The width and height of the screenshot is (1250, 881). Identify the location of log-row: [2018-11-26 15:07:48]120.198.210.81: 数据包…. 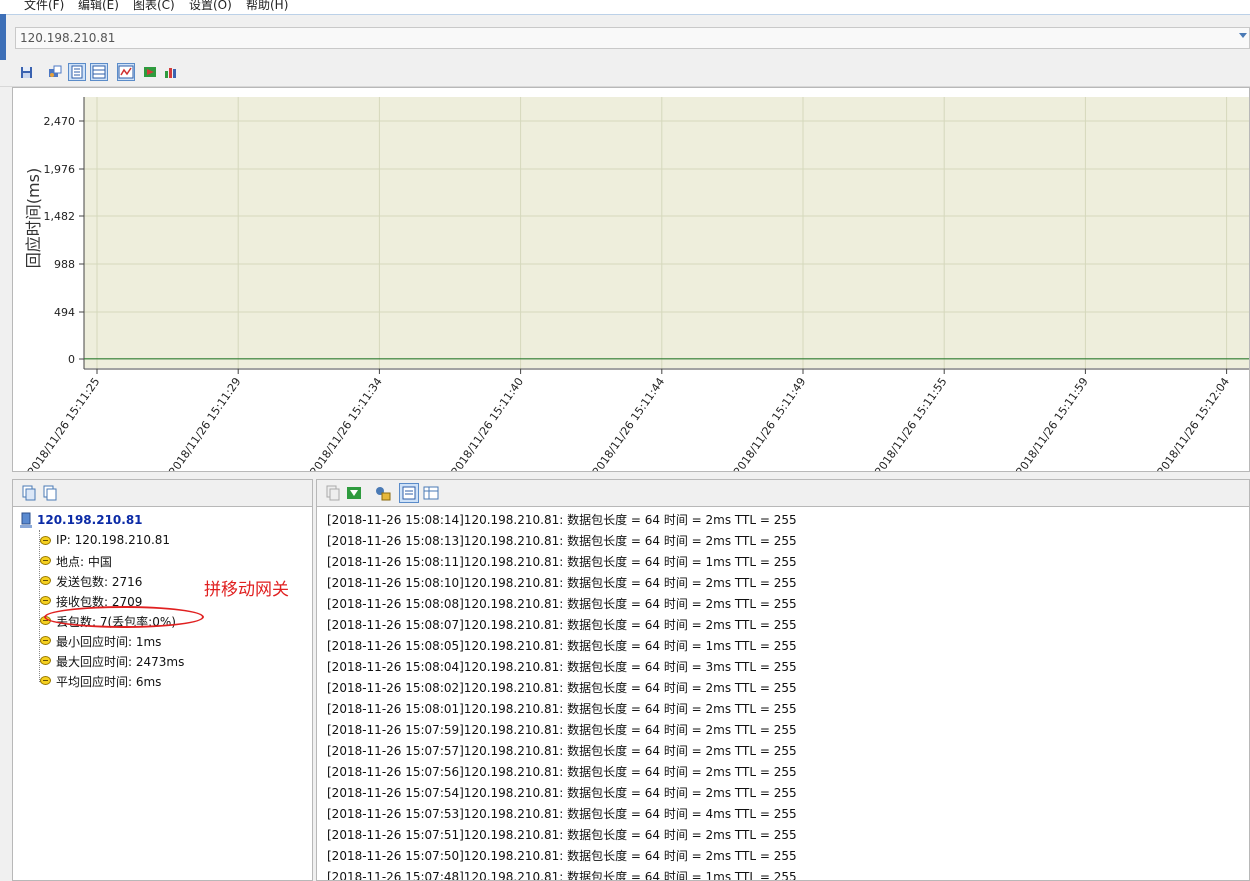
(777, 873).